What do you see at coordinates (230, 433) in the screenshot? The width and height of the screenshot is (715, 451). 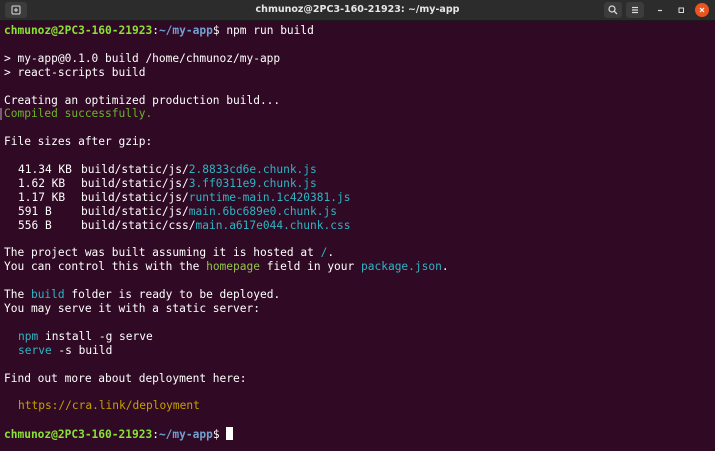 I see `text-cursor` at bounding box center [230, 433].